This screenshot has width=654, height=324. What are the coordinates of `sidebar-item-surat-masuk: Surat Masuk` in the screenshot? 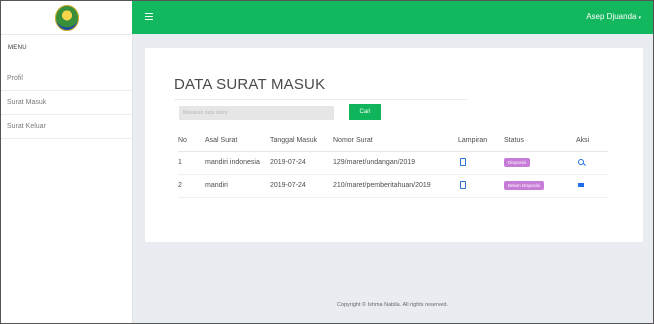 It's located at (66, 103).